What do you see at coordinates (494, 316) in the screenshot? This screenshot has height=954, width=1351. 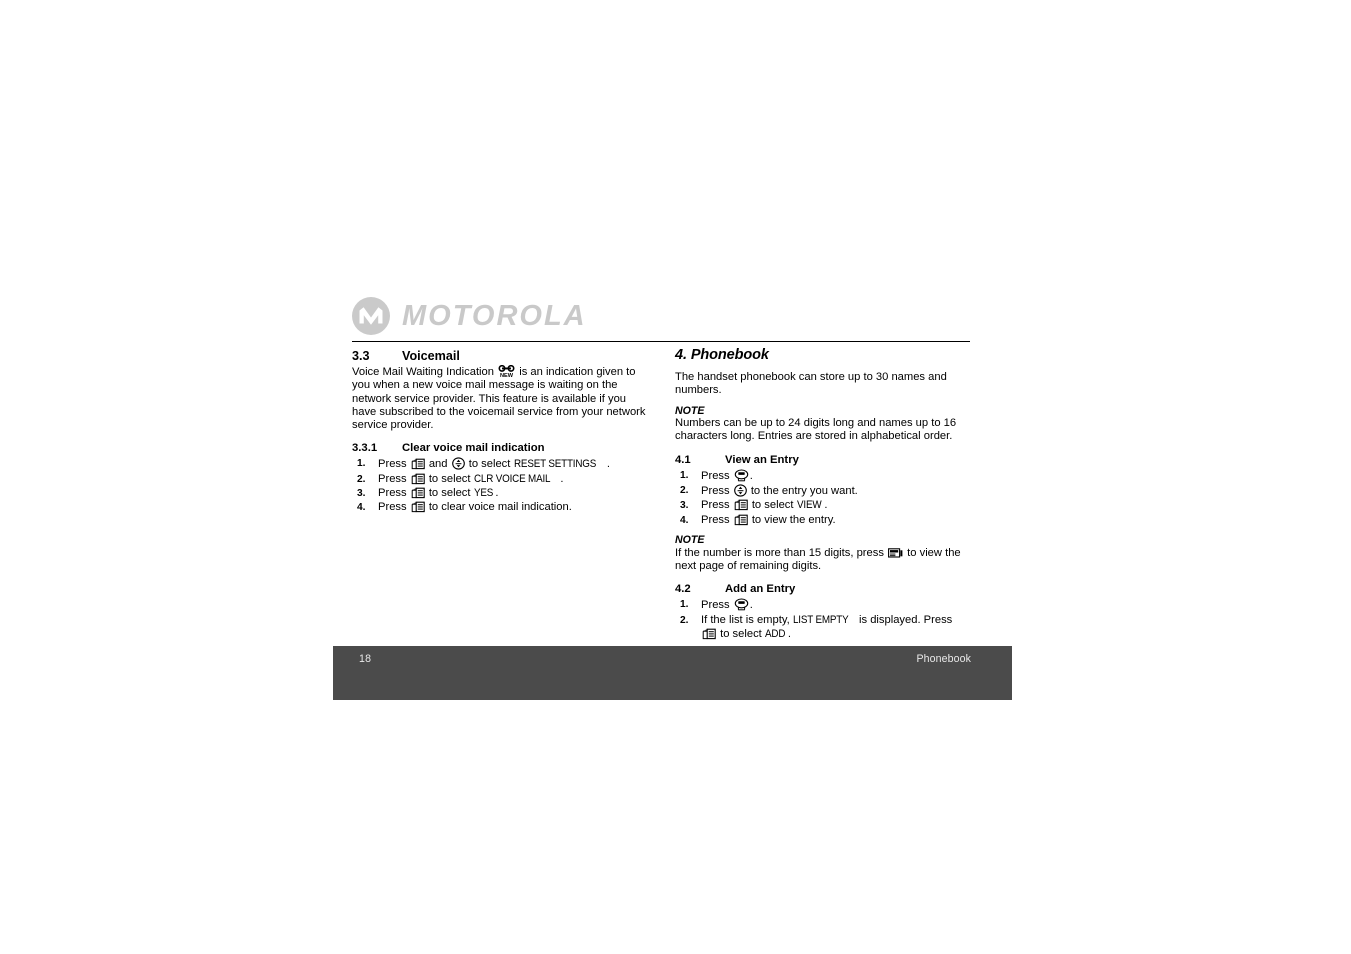 I see `motorola-wordmark: MOTOROLA` at bounding box center [494, 316].